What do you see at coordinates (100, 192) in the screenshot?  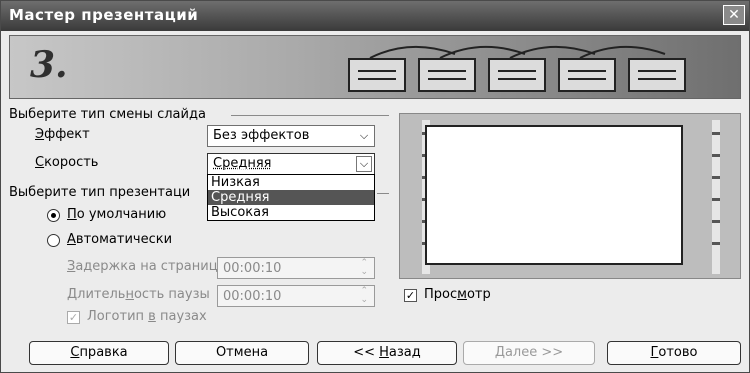 I see `presentation-group-label: Выберите тип презентаци` at bounding box center [100, 192].